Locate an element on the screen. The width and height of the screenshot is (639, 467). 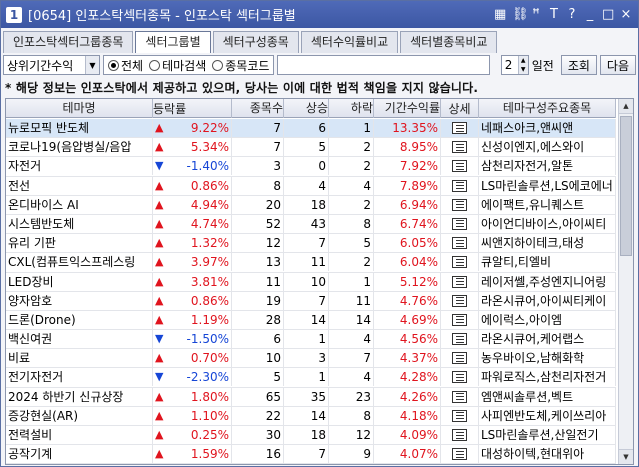
table-row: 자전거 ▼ -1.40% 3 0 2 7.92% 삼천리자전거,알톤 is located at coordinates (311, 167).